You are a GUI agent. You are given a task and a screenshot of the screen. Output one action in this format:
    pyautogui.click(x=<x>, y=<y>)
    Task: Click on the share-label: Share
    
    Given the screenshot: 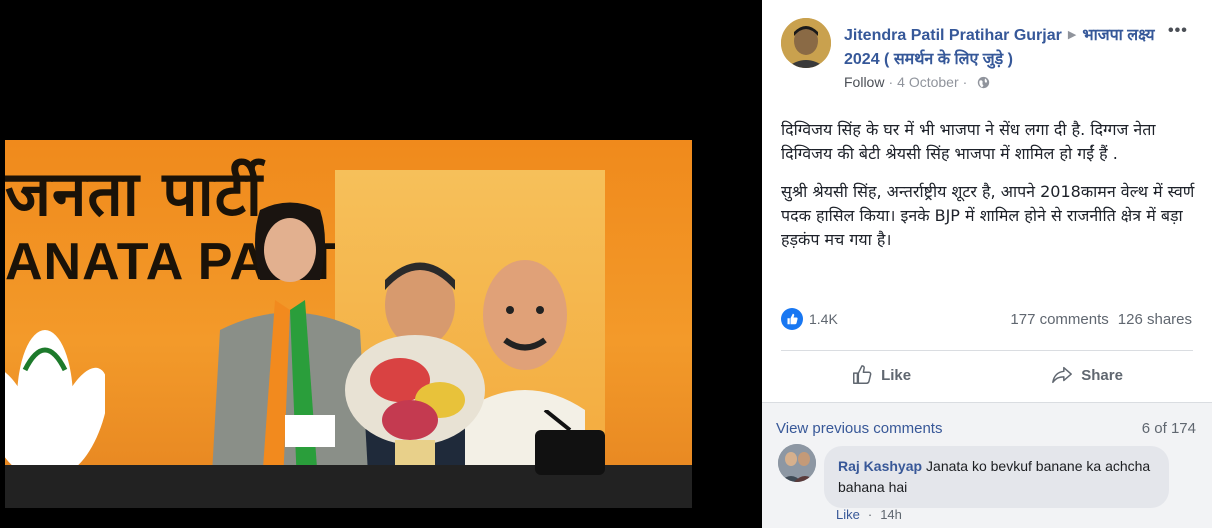 What is the action you would take?
    pyautogui.click(x=1102, y=375)
    